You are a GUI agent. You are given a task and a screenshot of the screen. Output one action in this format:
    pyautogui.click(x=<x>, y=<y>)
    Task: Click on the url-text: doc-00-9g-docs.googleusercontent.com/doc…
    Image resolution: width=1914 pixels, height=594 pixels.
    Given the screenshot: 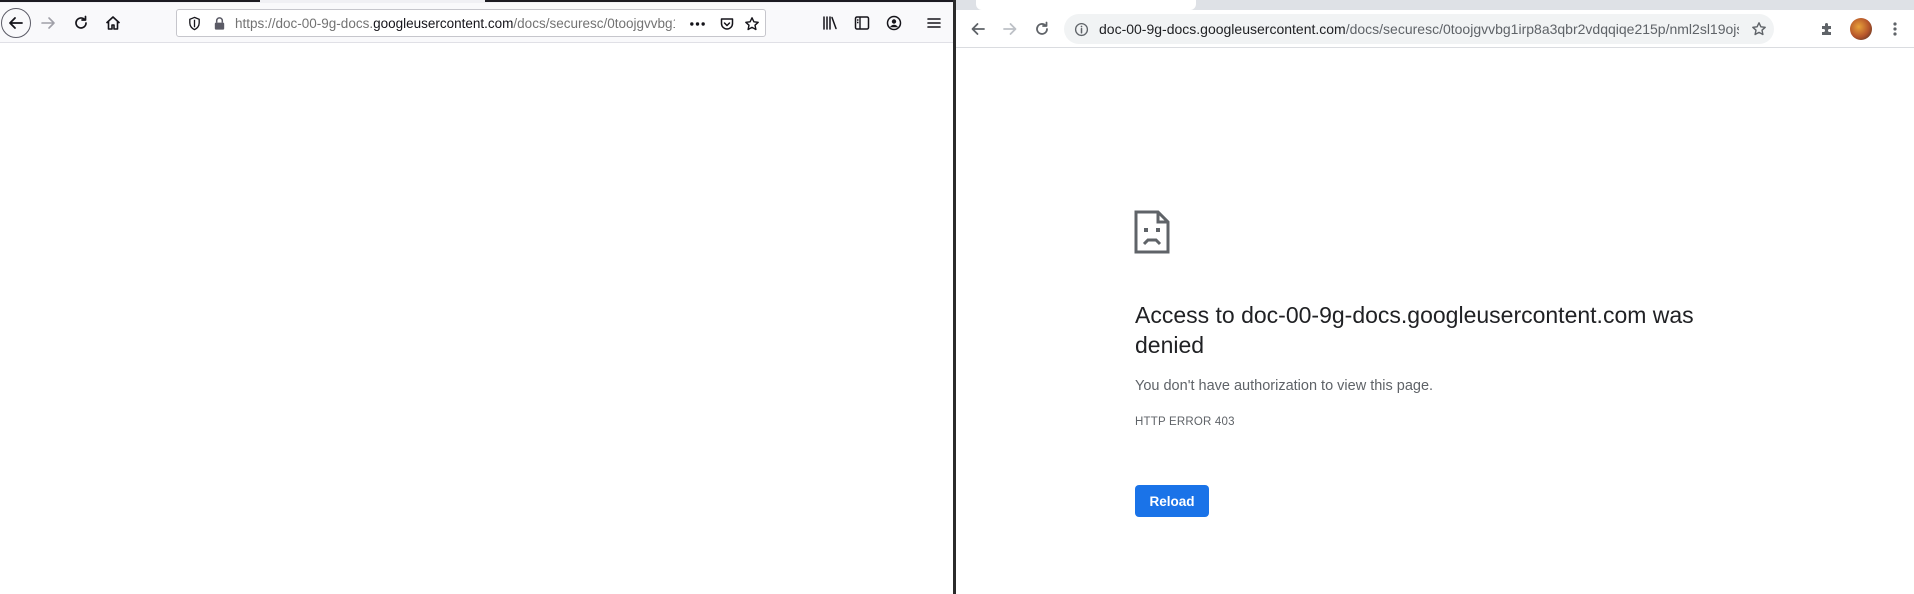 What is the action you would take?
    pyautogui.click(x=1419, y=29)
    